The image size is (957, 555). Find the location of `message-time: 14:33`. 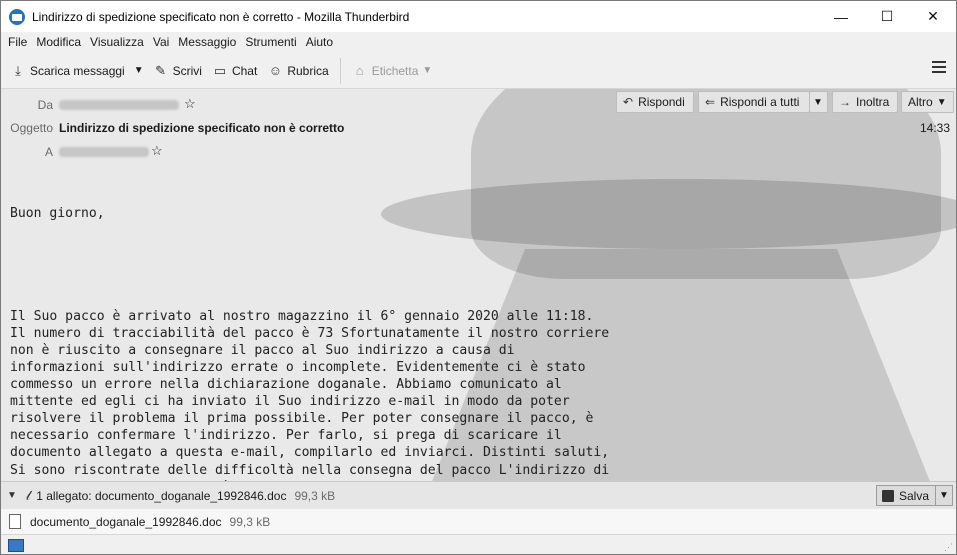

message-time: 14:33 is located at coordinates (934, 128).